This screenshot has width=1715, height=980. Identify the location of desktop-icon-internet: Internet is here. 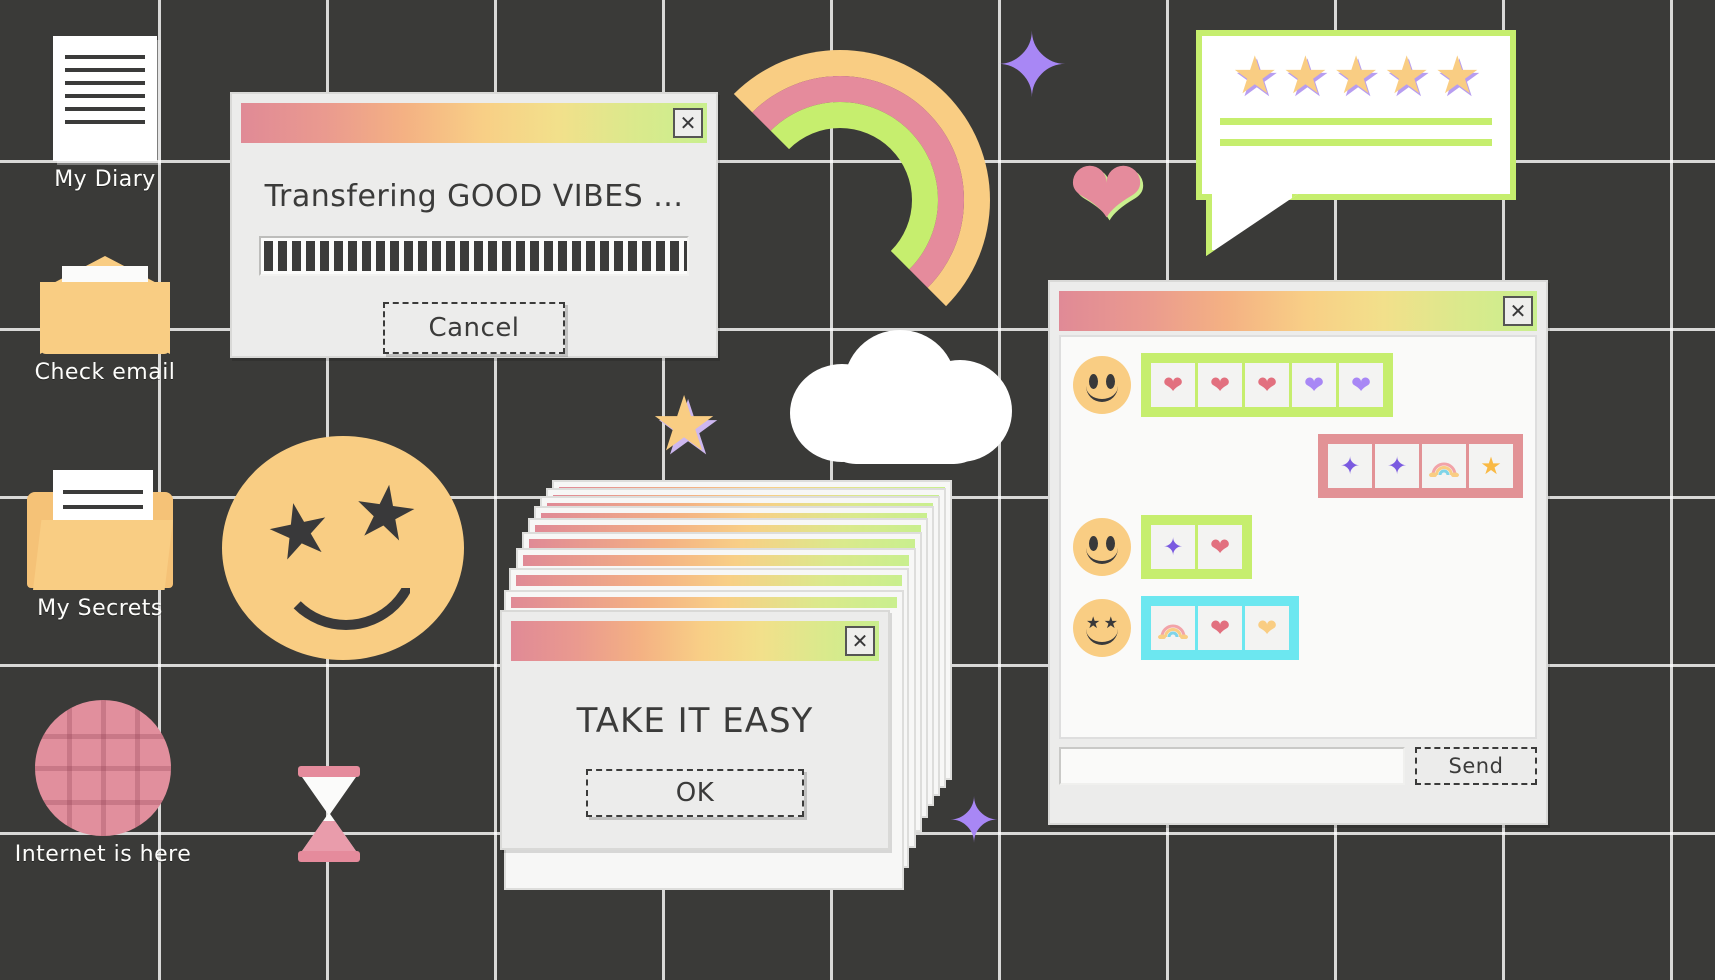
(103, 783).